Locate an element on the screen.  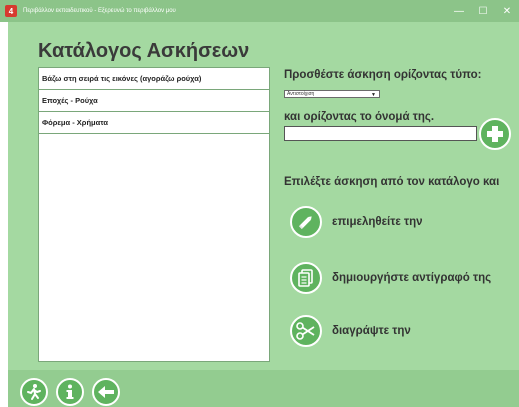
copy-label: δημιουργήστε αντίγραφό της is located at coordinates (412, 278).